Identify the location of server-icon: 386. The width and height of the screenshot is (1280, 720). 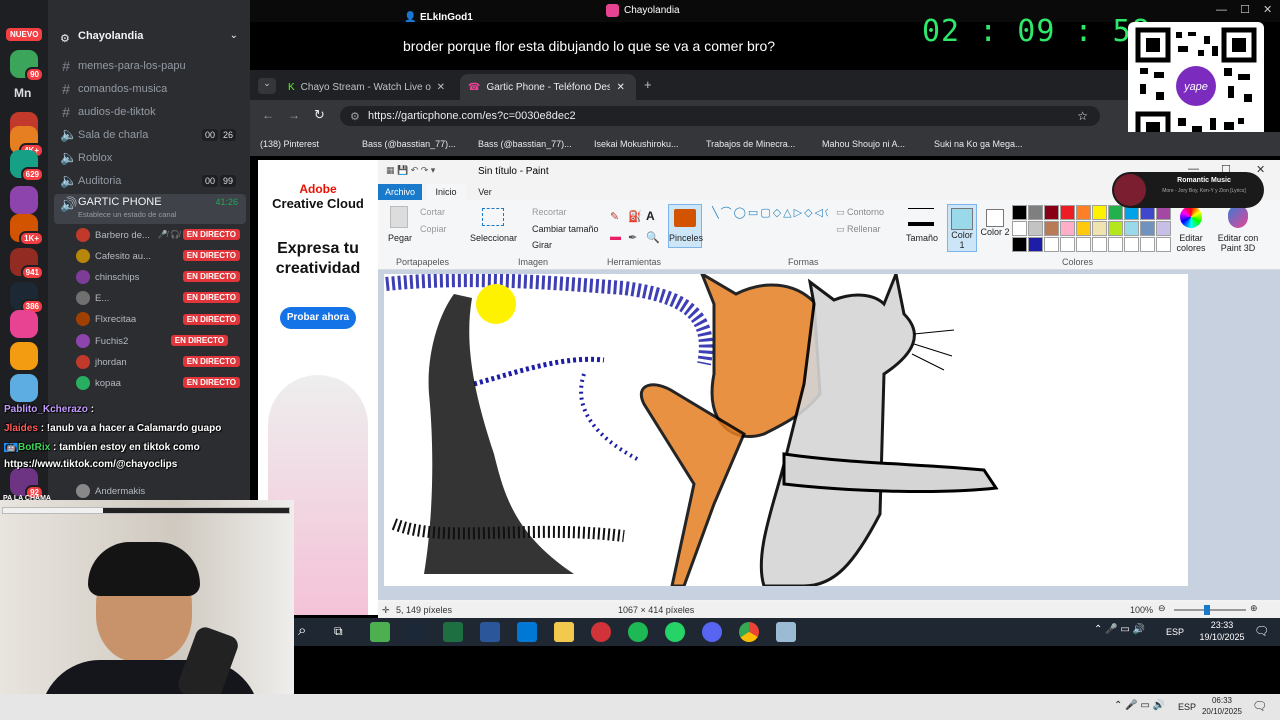
(27, 298).